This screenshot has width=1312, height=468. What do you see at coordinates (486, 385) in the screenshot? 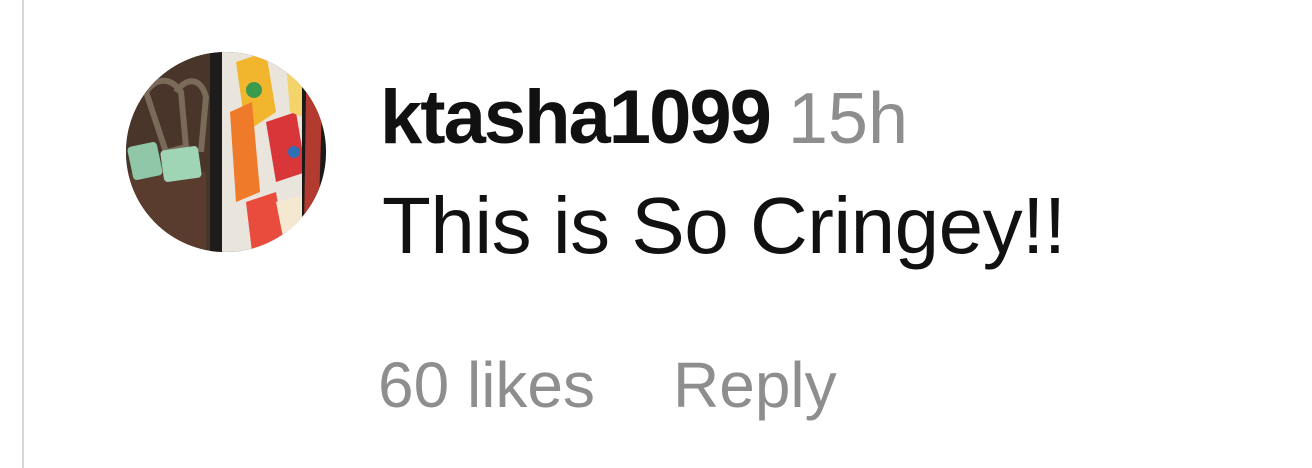
I see `likes-count-button: 60 likes` at bounding box center [486, 385].